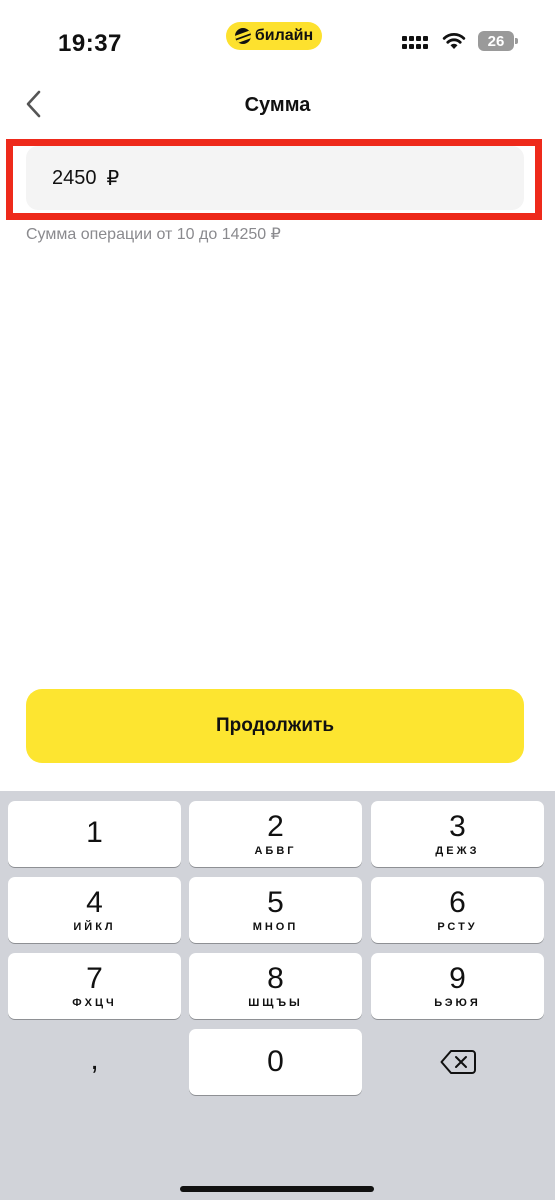 Image resolution: width=555 pixels, height=1200 pixels. I want to click on backspace-icon, so click(458, 1062).